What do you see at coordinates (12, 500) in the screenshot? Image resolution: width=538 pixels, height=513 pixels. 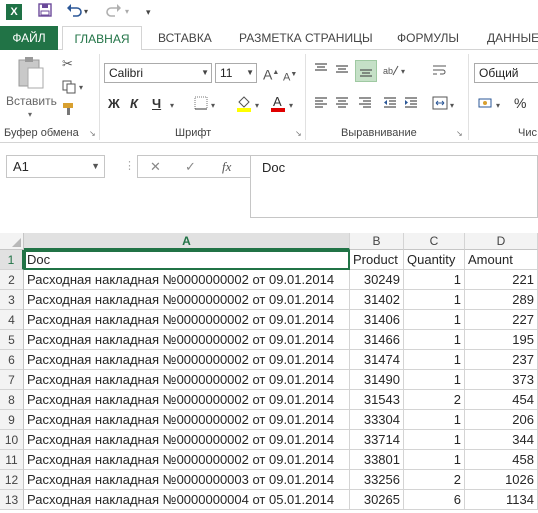 I see `row-header: 13` at bounding box center [12, 500].